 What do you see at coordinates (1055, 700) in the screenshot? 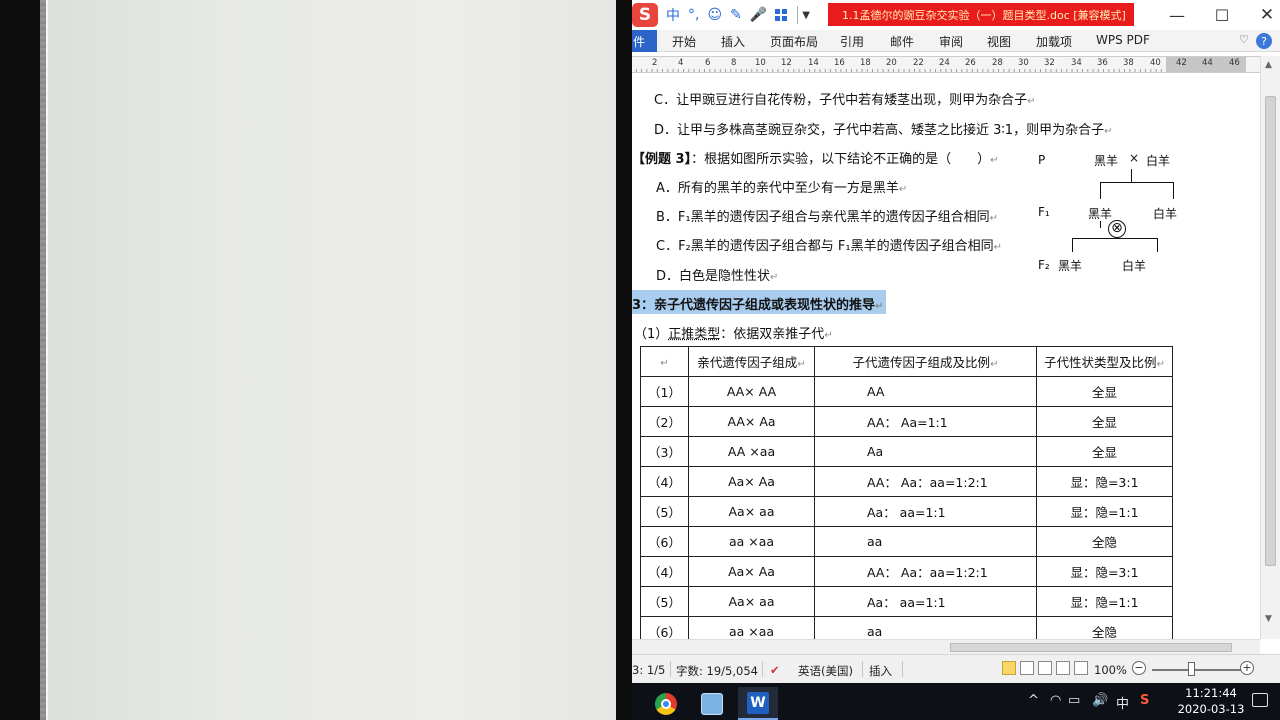
I see `network-icon: ◠` at bounding box center [1055, 700].